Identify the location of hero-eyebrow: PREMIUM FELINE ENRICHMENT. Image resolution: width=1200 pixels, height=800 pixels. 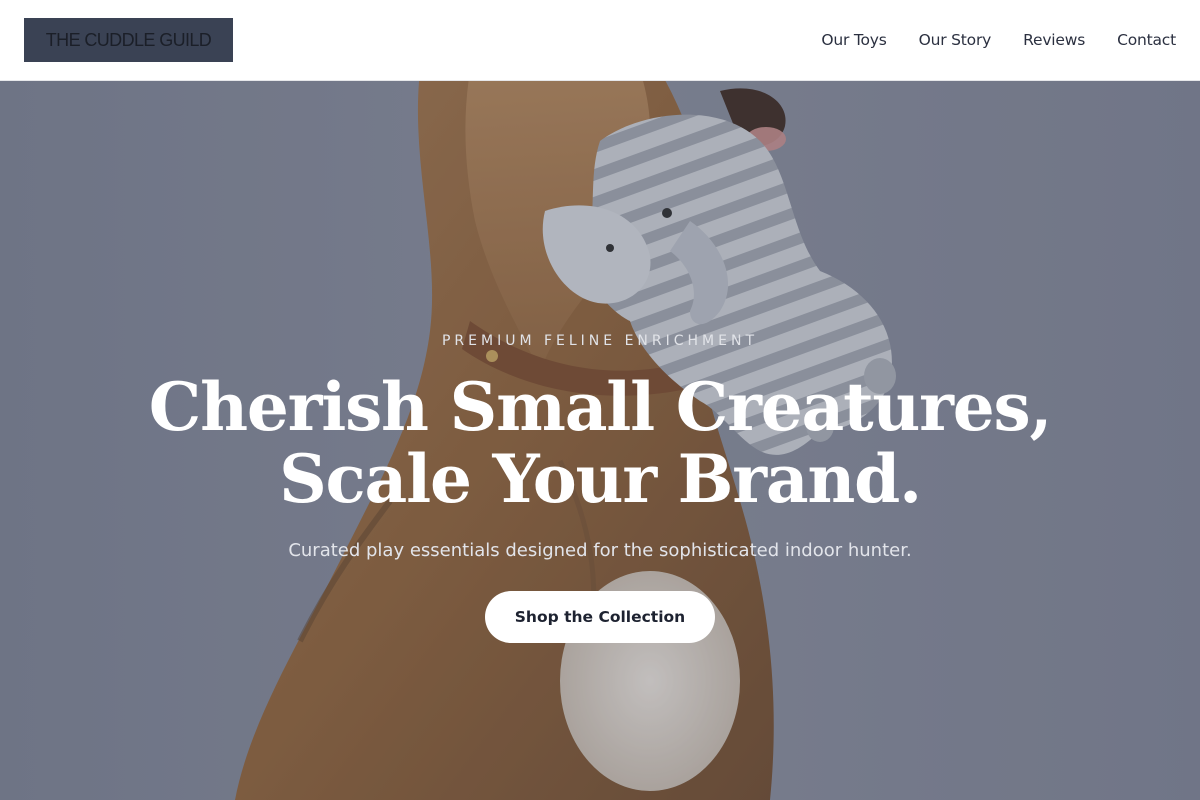
(600, 341).